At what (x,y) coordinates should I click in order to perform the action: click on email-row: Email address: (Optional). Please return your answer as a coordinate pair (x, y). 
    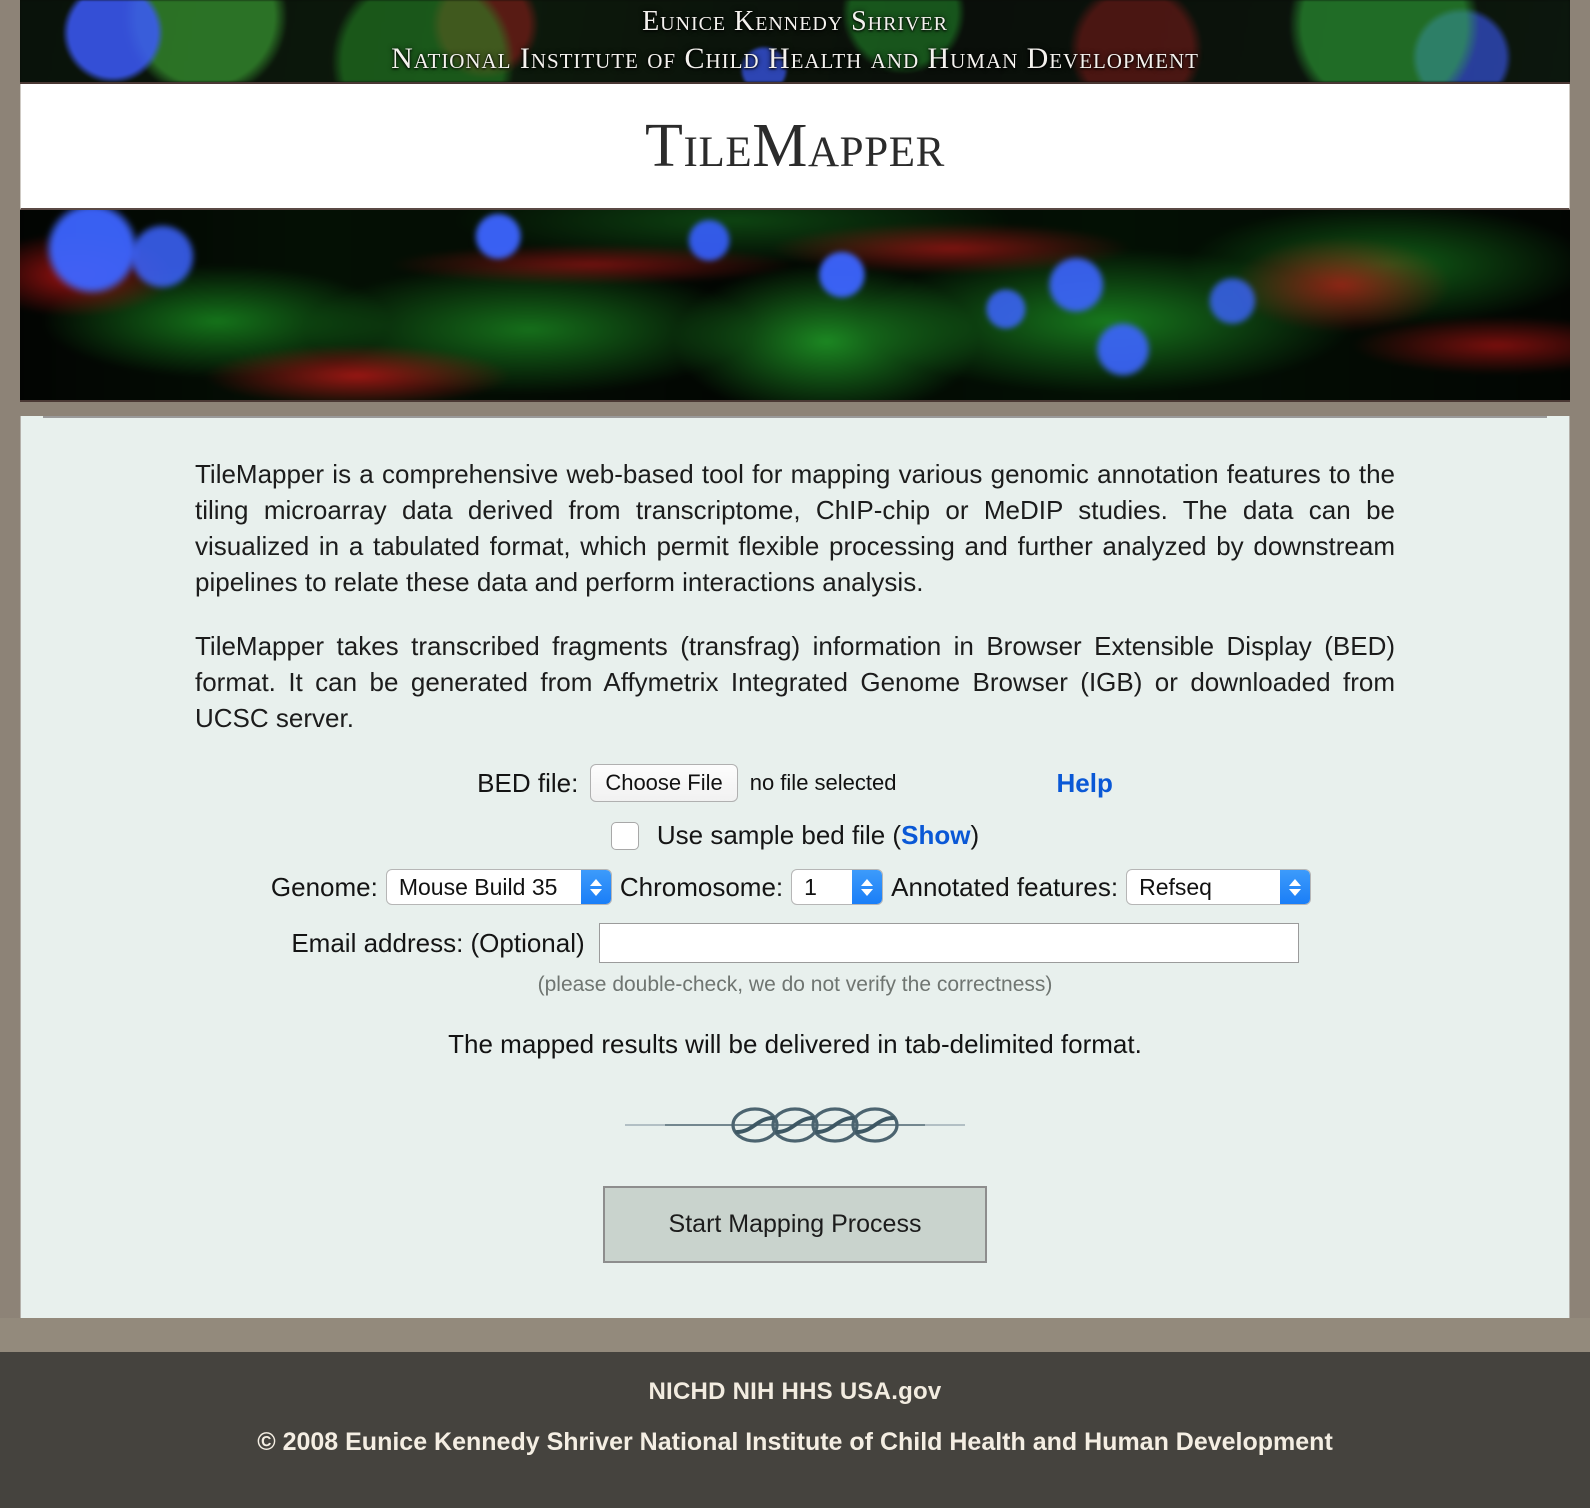
    Looking at the image, I should click on (795, 943).